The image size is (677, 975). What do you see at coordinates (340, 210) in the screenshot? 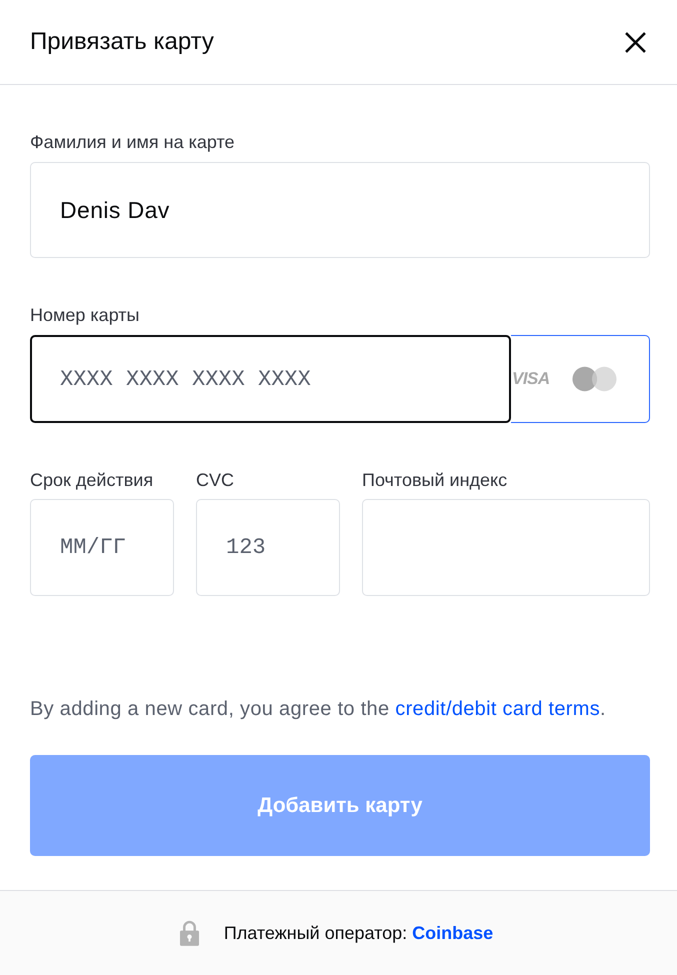
I see `name-field: Denis Dav` at bounding box center [340, 210].